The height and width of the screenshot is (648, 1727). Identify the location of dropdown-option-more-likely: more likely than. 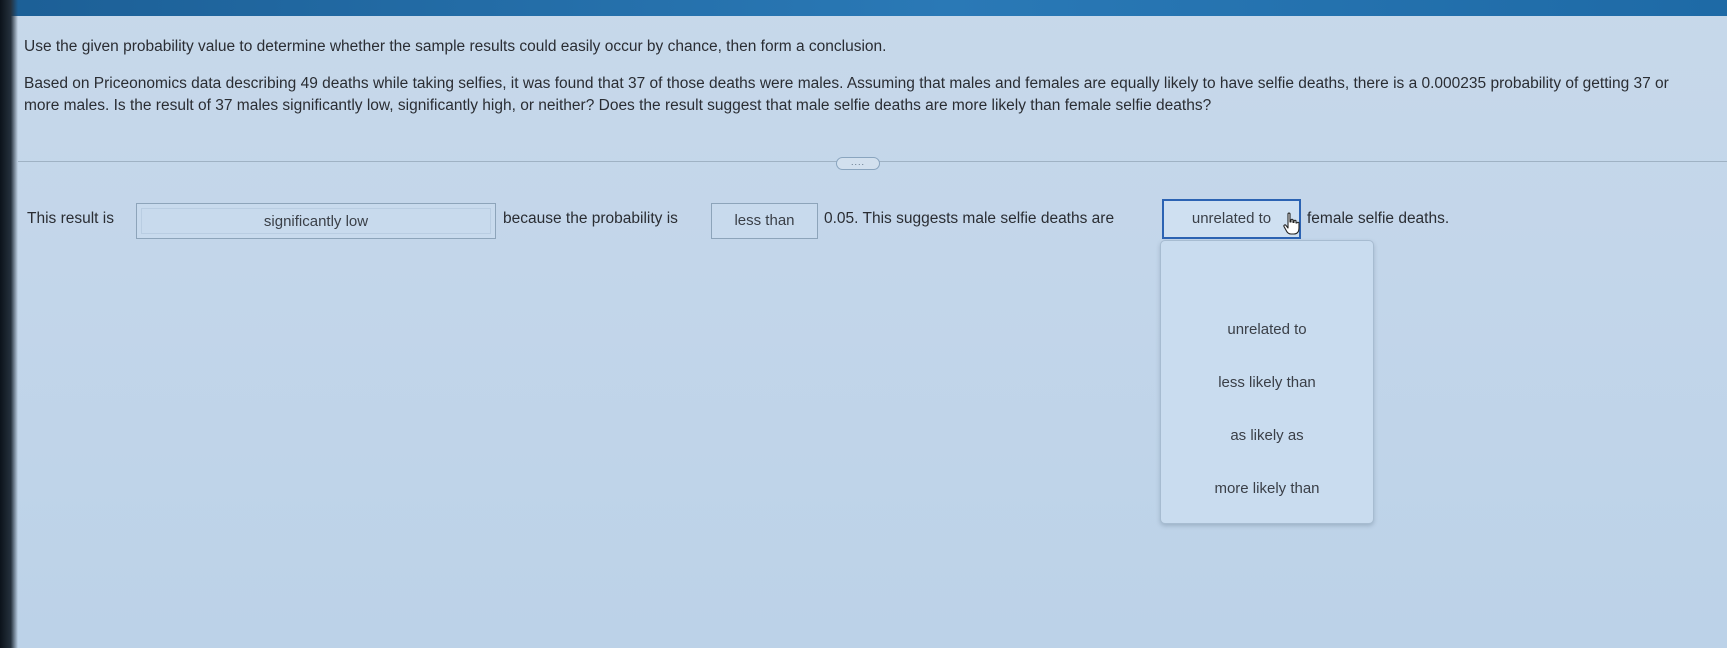
(1267, 488).